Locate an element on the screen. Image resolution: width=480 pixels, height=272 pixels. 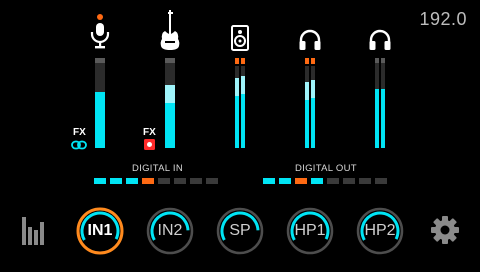
knob-label: HP2 is located at coordinates (380, 230).